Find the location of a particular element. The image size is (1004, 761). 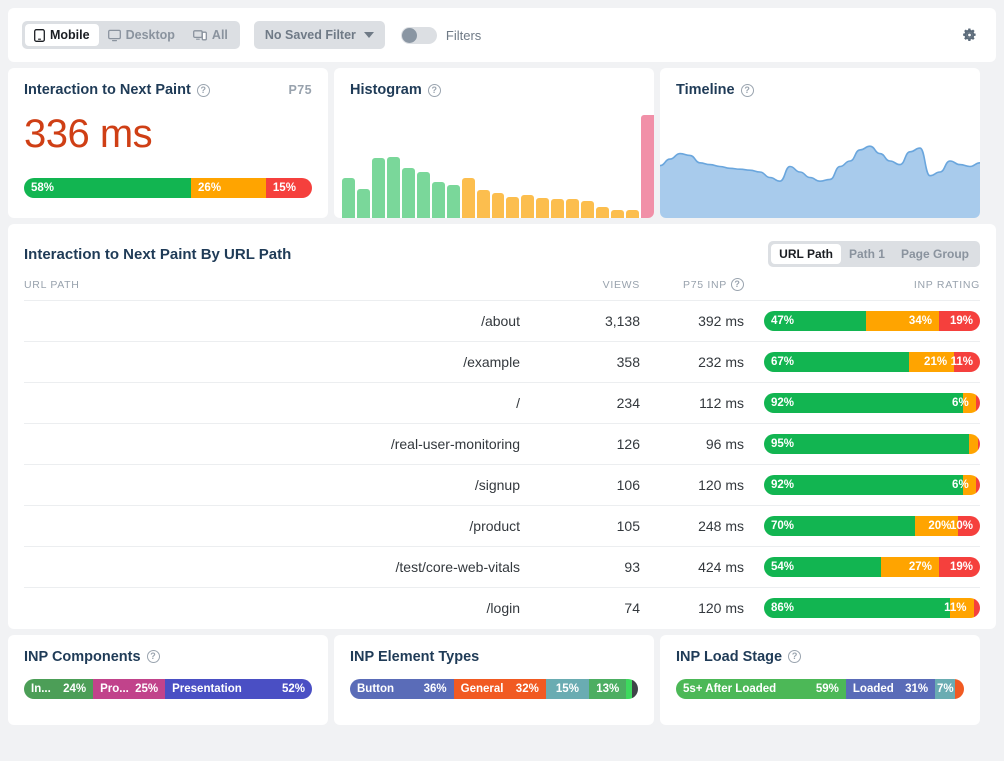

table-row: /real-user-monitoring 126 96 ms 95% is located at coordinates (502, 444).